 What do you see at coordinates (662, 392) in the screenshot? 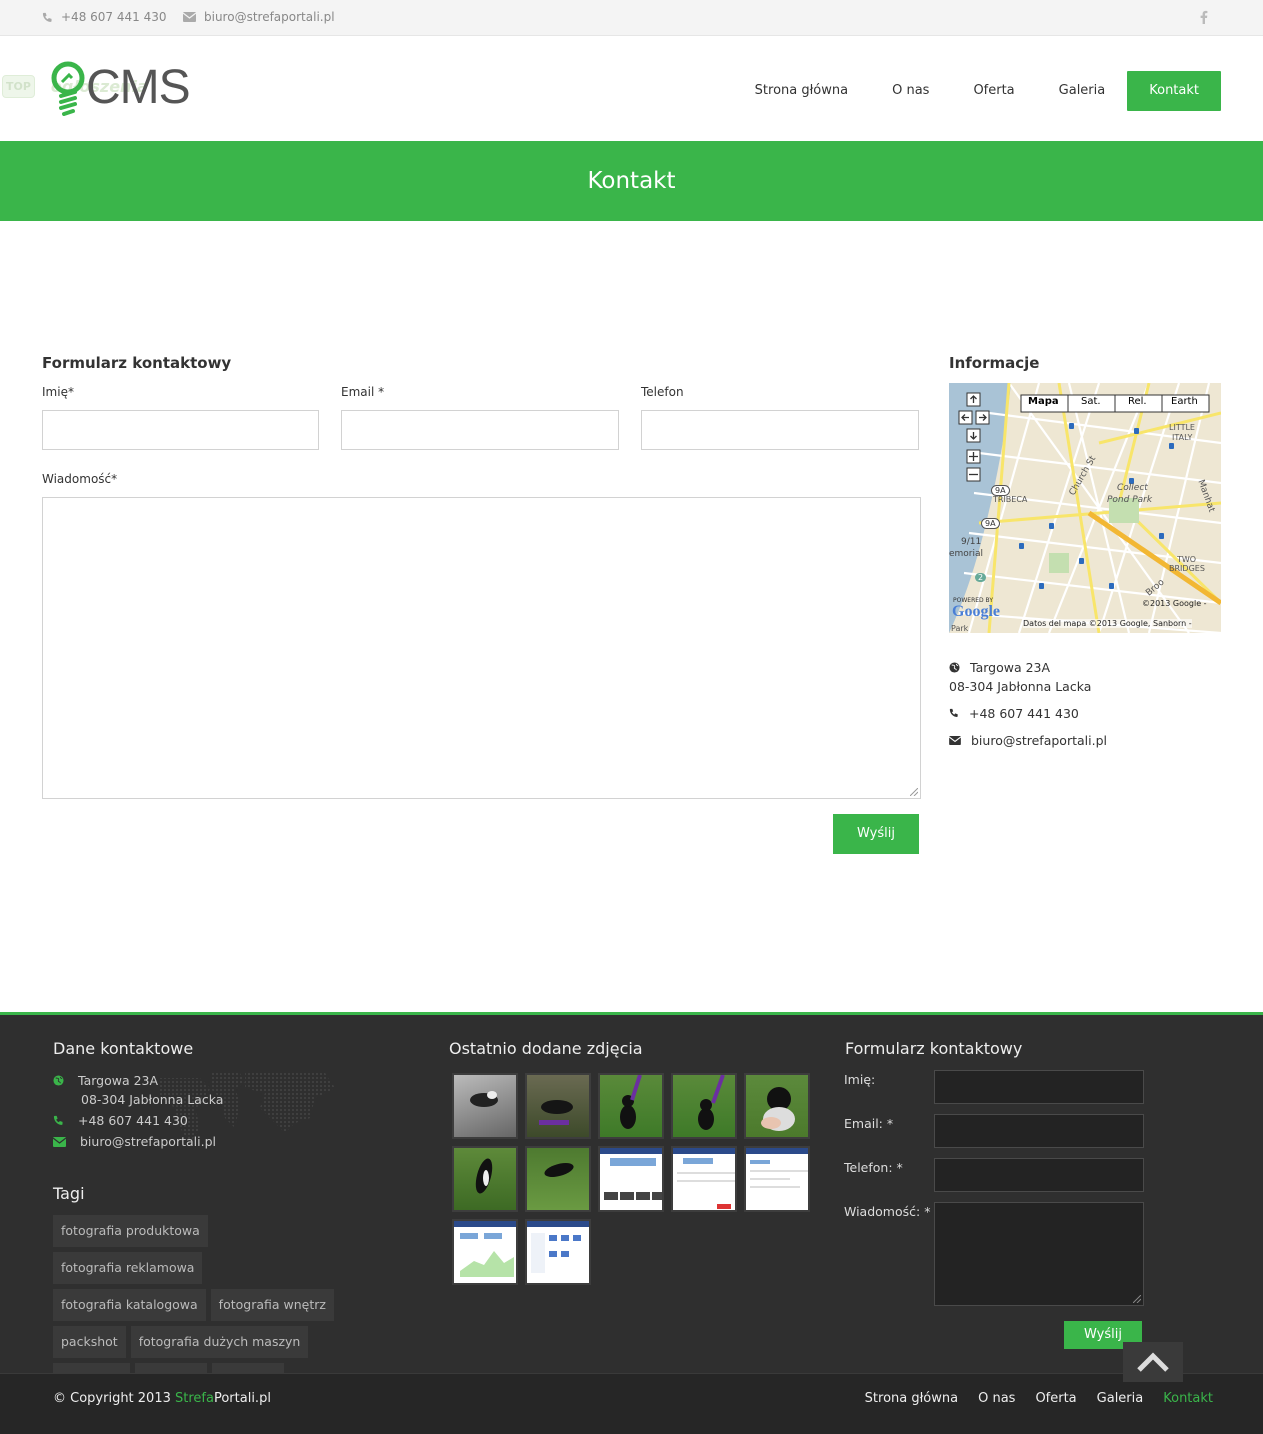
I see `phone-label: Telefon` at bounding box center [662, 392].